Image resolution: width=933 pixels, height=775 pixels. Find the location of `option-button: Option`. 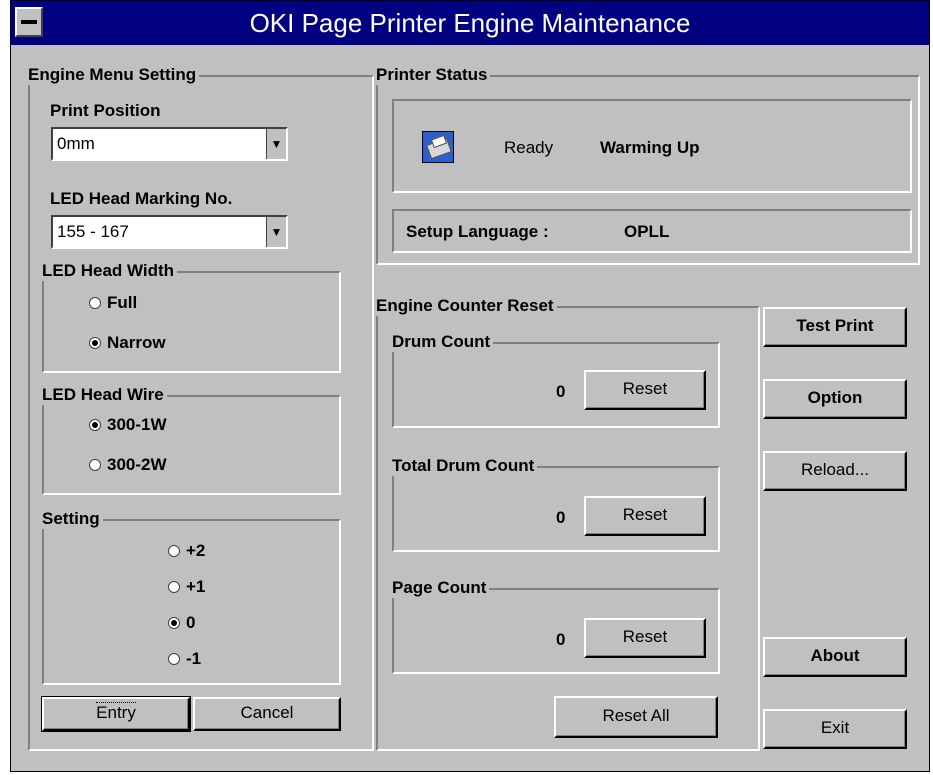

option-button: Option is located at coordinates (835, 399).